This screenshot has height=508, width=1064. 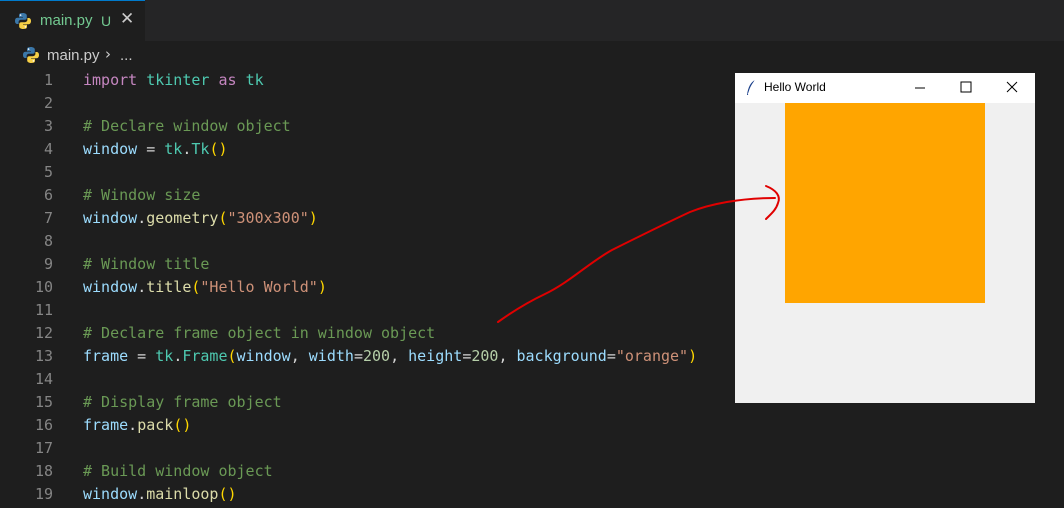 What do you see at coordinates (43, 448) in the screenshot?
I see `line-number: 17` at bounding box center [43, 448].